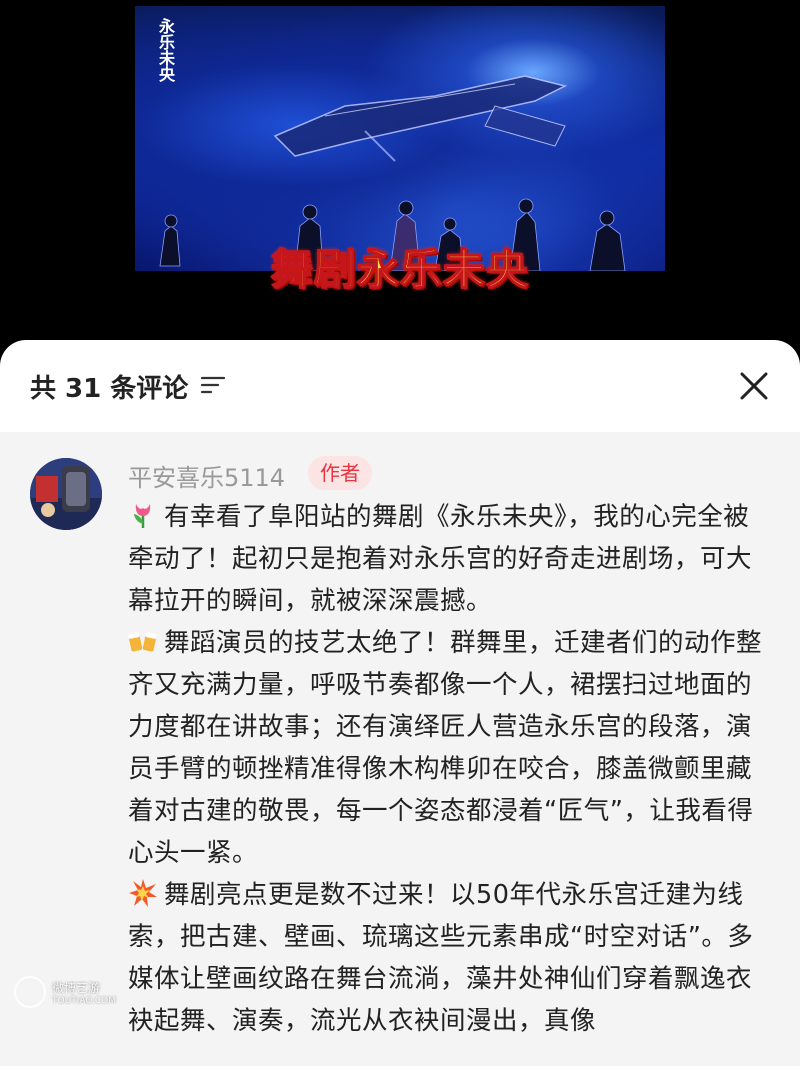 Image resolution: width=800 pixels, height=1066 pixels. What do you see at coordinates (142, 642) in the screenshot?
I see `clinking-beer-mugs-emoji-icon` at bounding box center [142, 642].